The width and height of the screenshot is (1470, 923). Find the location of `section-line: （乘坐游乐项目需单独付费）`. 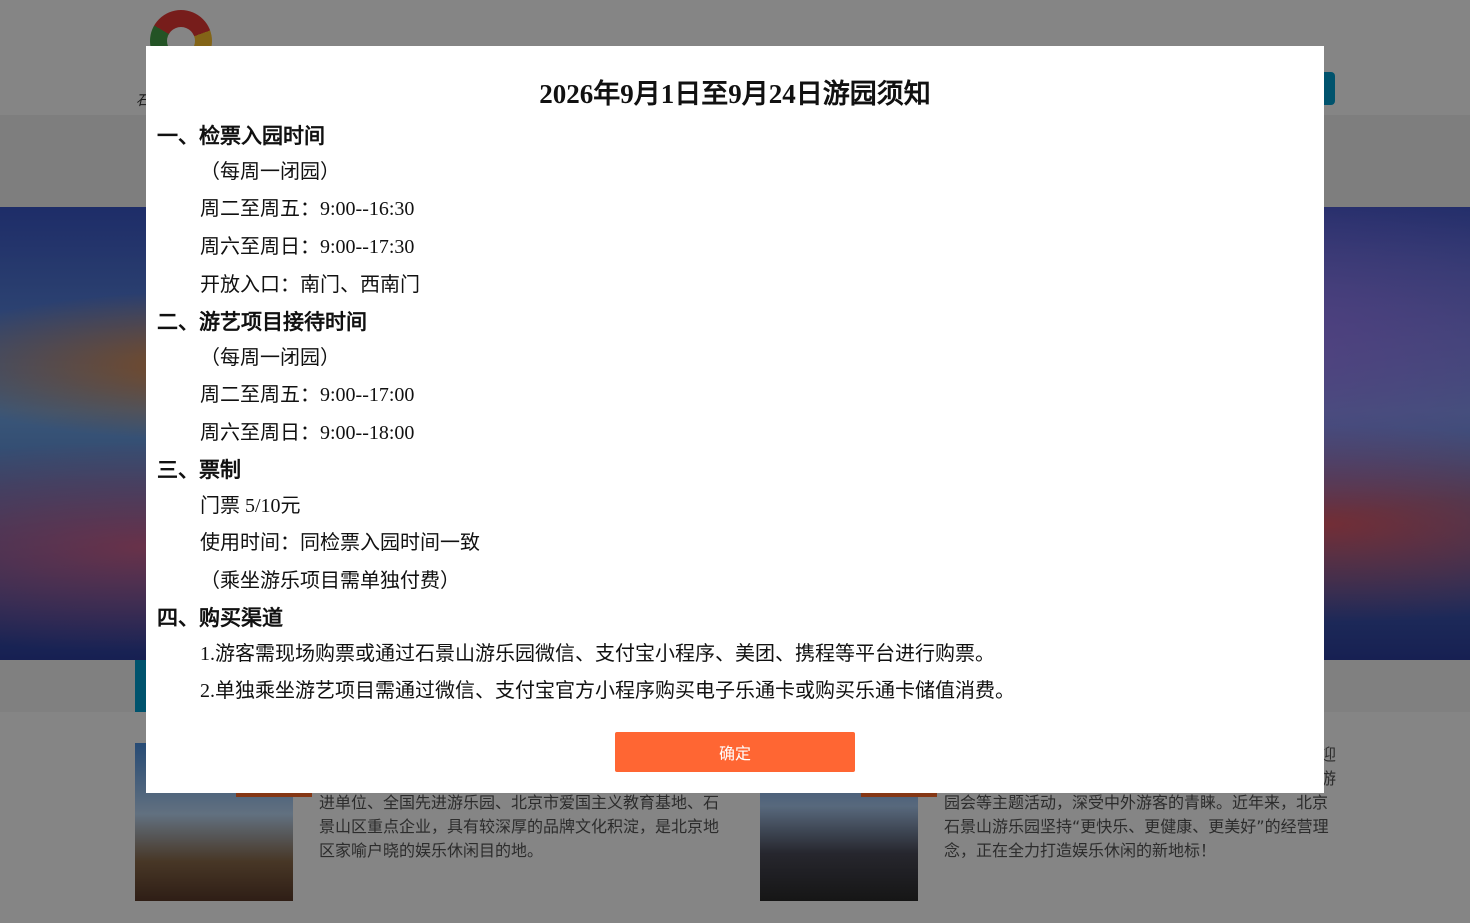

section-line: （乘坐游乐项目需单独付费） is located at coordinates (330, 581).